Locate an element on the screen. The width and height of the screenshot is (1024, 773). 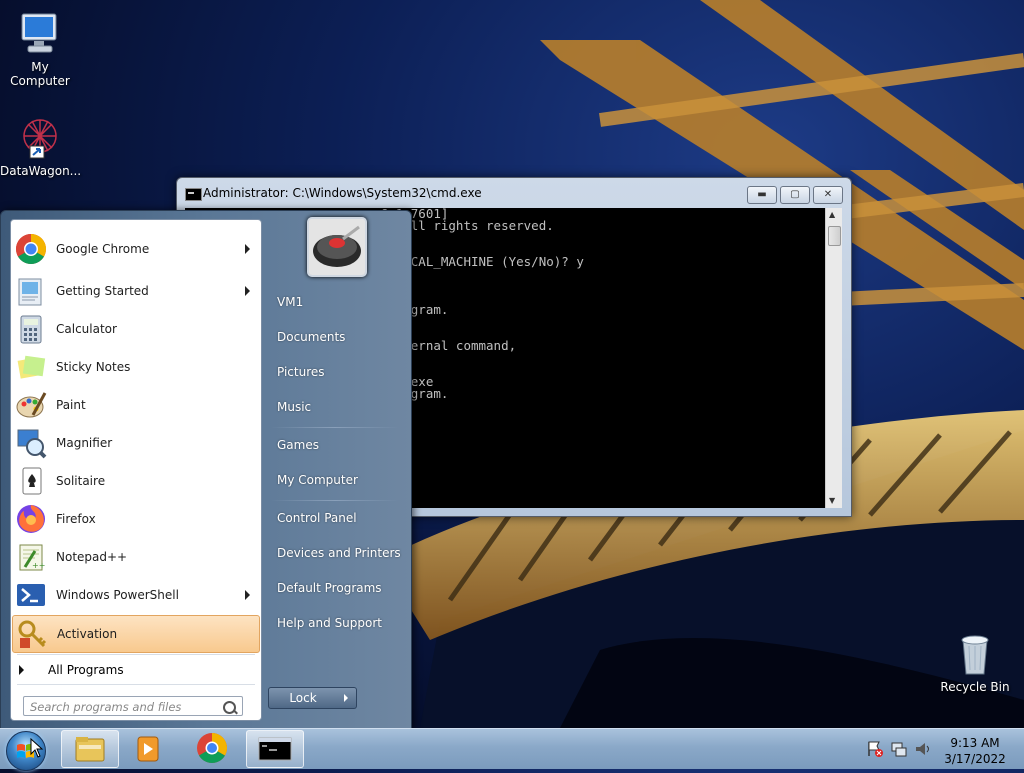
right-item-pictures: Pictures is located at coordinates (301, 372).